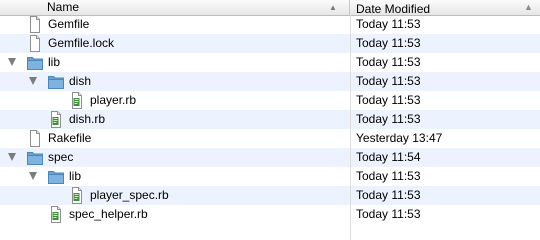 This screenshot has width=540, height=240. What do you see at coordinates (113, 100) in the screenshot?
I see `item-name: player.rb` at bounding box center [113, 100].